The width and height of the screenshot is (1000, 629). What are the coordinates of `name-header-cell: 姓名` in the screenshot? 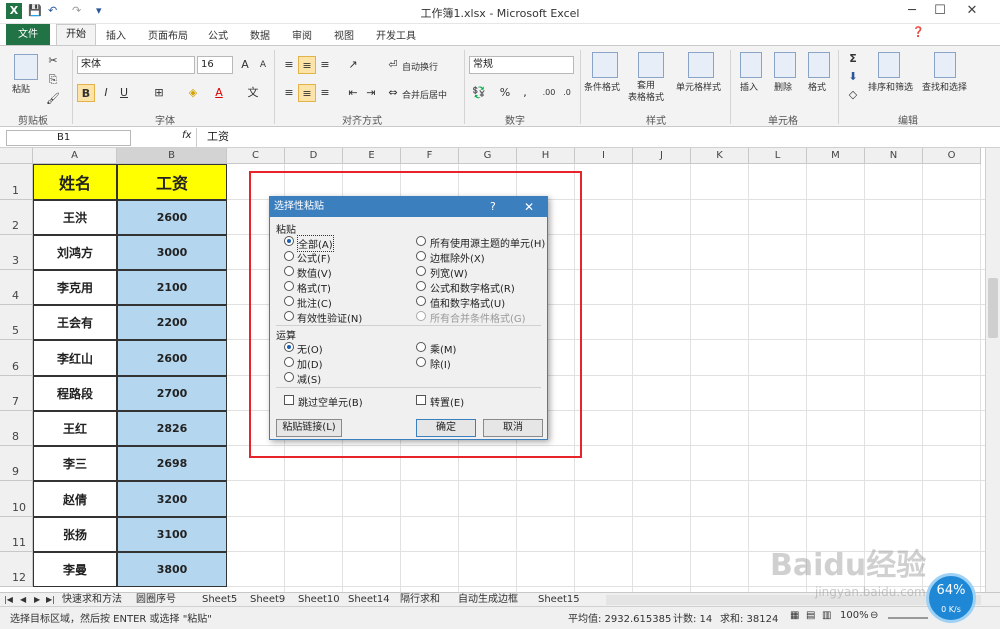 It's located at (75, 182).